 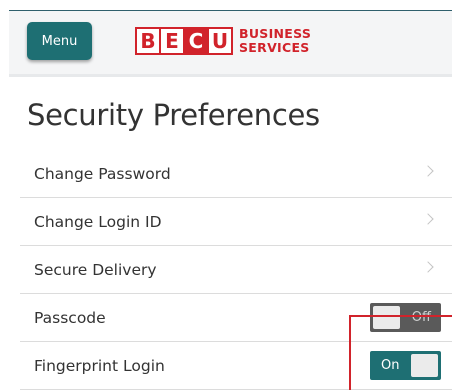 I want to click on list-item-passcode: Passcode Off, so click(x=236, y=318).